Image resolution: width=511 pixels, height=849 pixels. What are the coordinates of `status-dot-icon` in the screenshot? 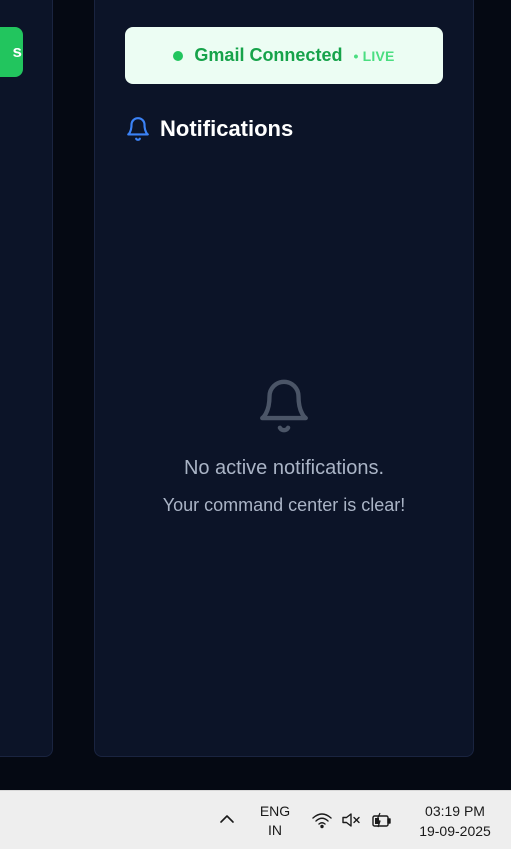 It's located at (178, 55).